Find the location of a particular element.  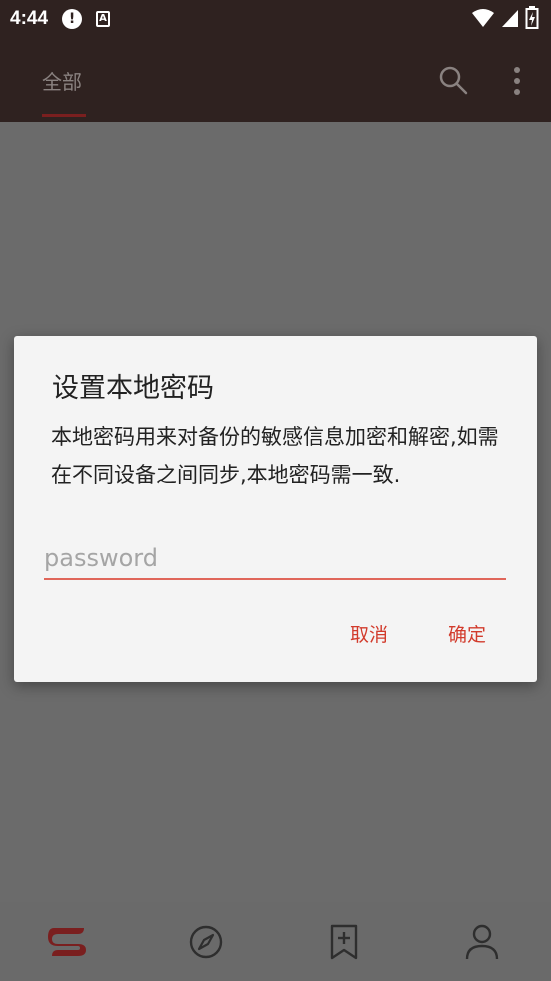

more-vert-icon is located at coordinates (517, 81).